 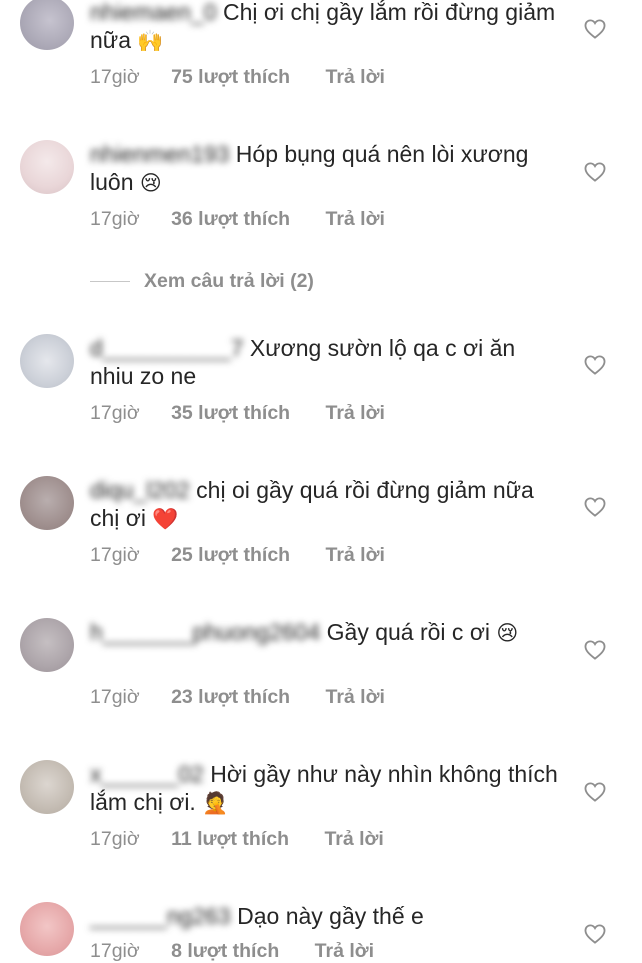 I want to click on comment-meta: 17giờ 75 lượt thích Trả lời, so click(x=237, y=77).